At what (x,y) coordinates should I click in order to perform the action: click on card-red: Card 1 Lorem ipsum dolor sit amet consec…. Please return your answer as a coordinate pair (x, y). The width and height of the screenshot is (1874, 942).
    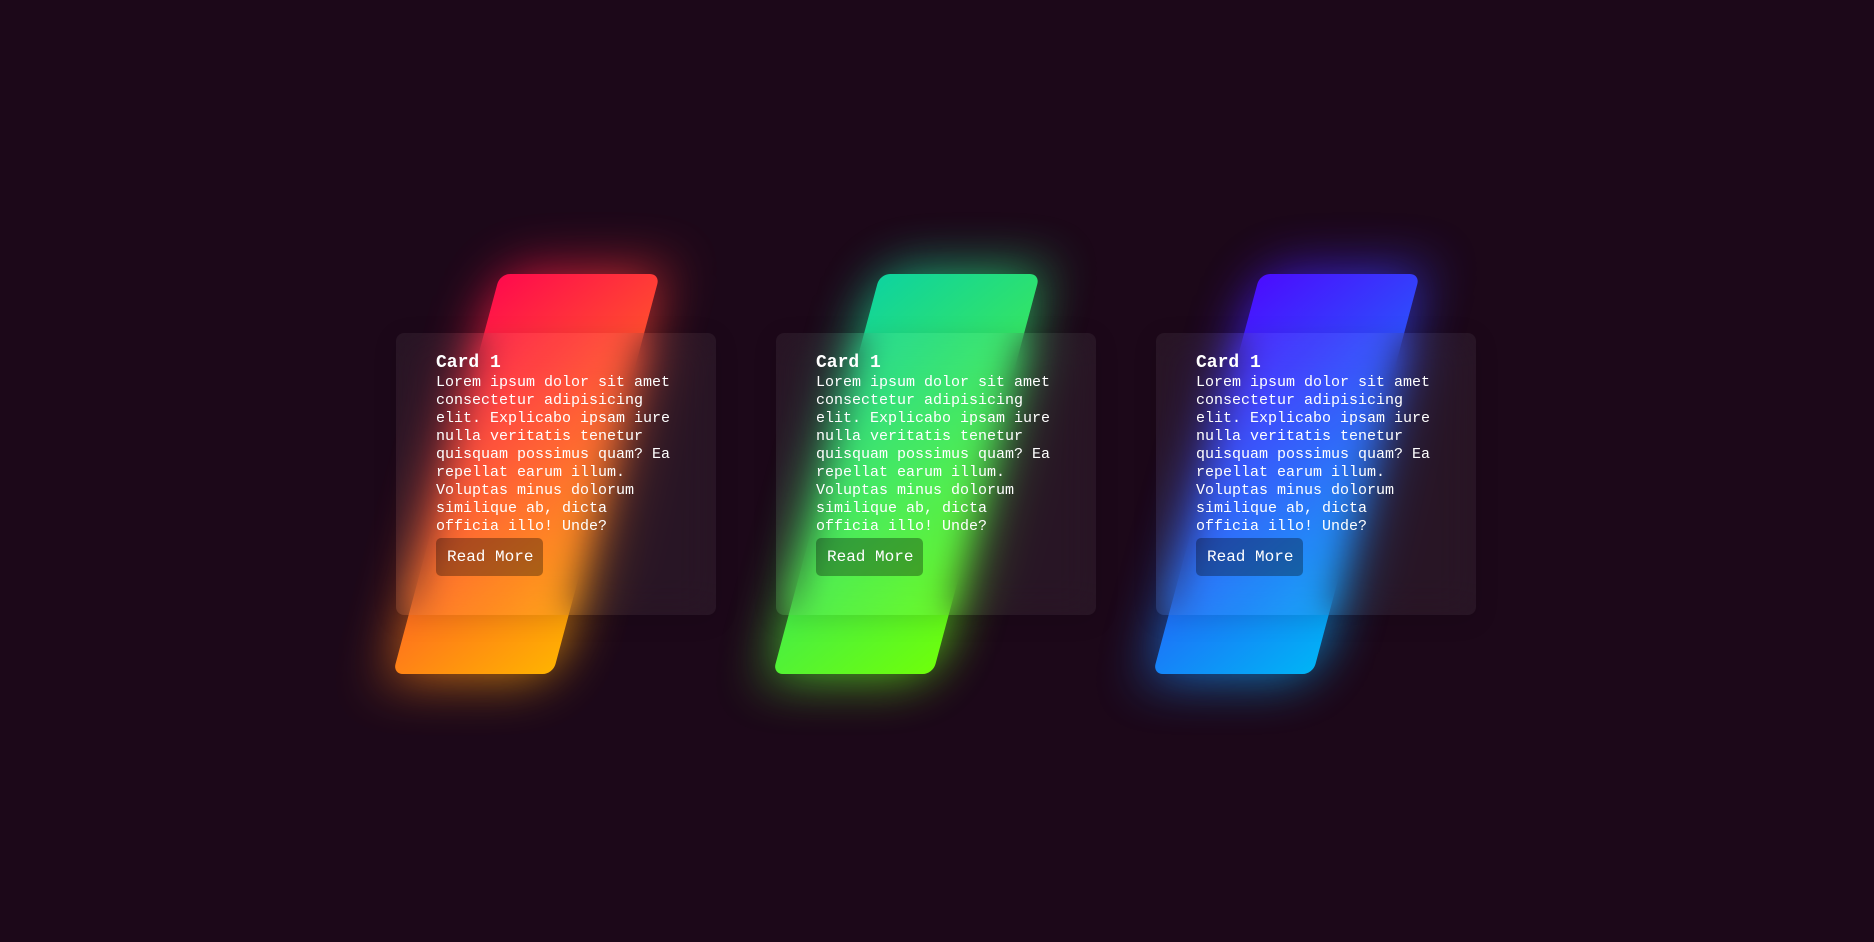
    Looking at the image, I should click on (554, 474).